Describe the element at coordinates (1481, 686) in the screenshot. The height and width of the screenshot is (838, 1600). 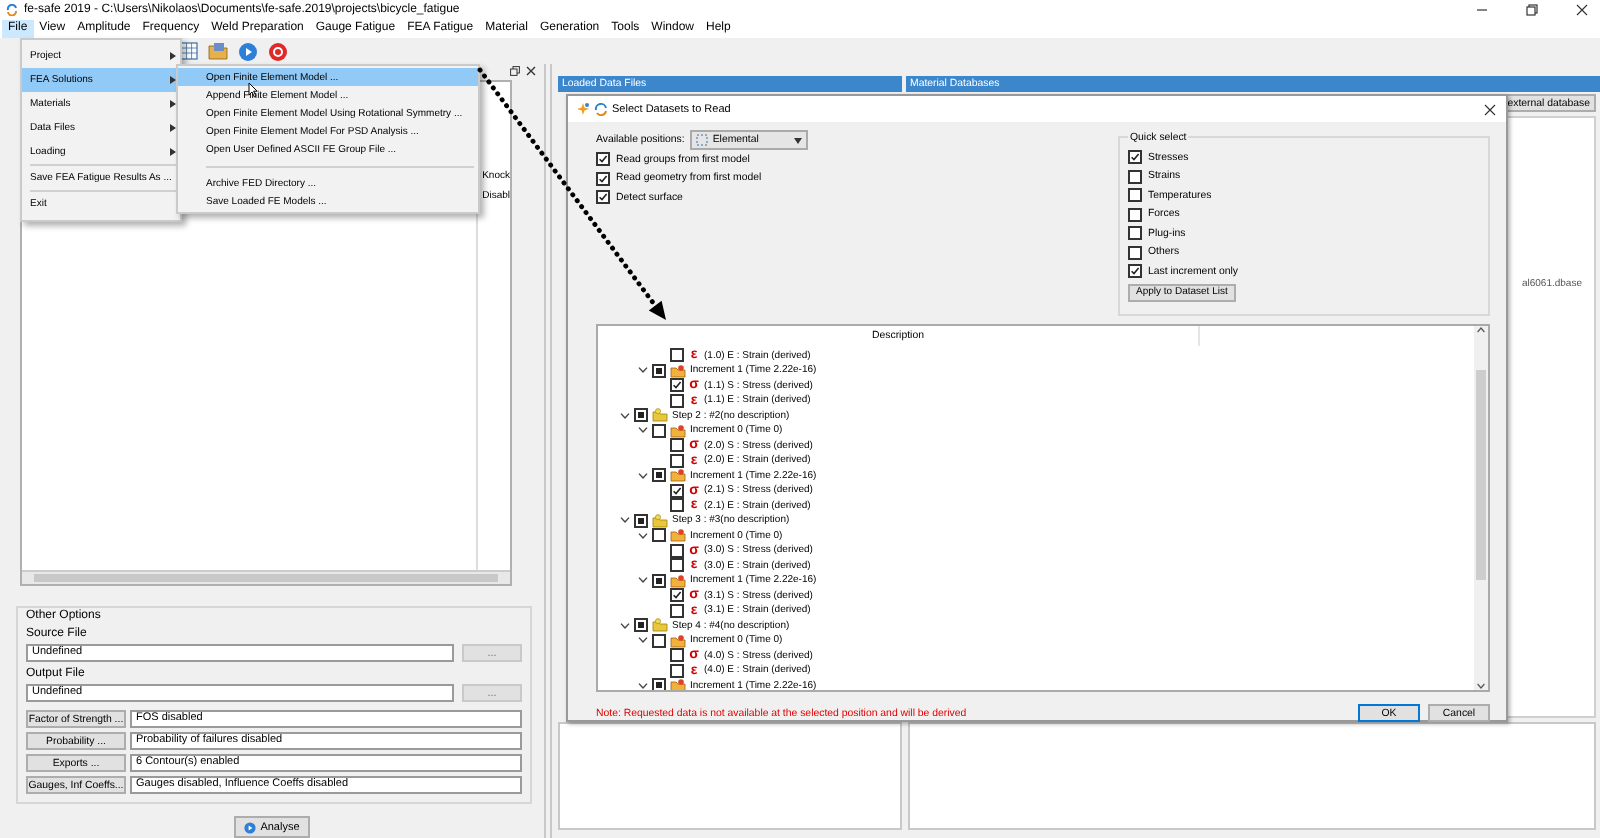
I see `scroll-down-icon` at that location.